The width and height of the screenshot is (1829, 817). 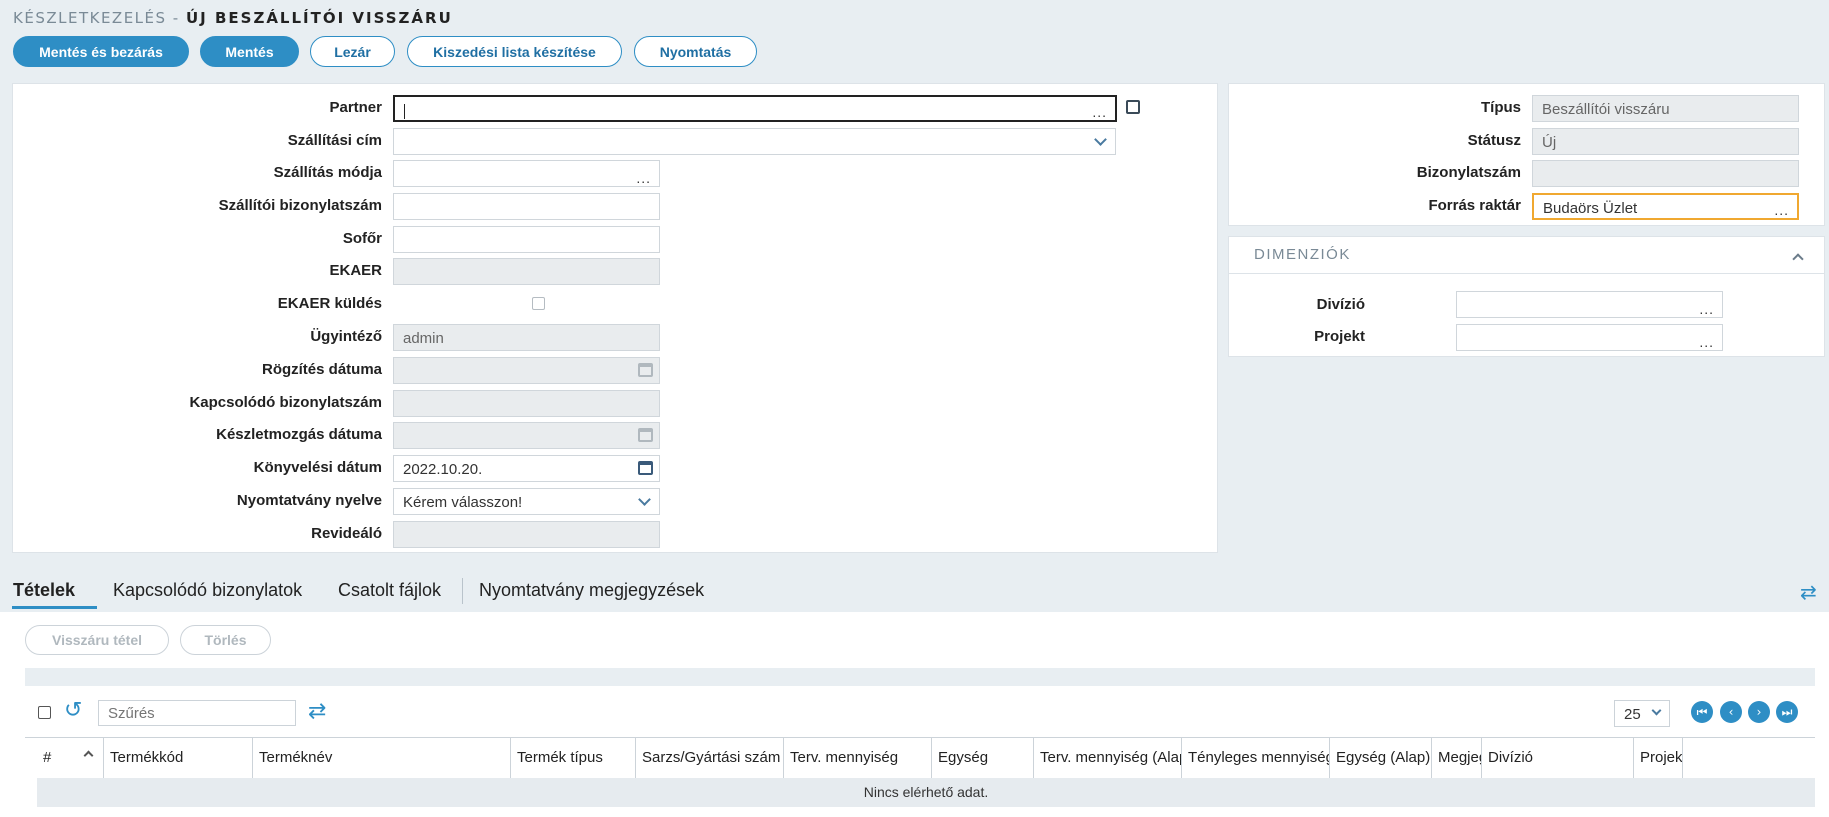 What do you see at coordinates (321, 369) in the screenshot?
I see `record-date-label: Rögzítés dátuma` at bounding box center [321, 369].